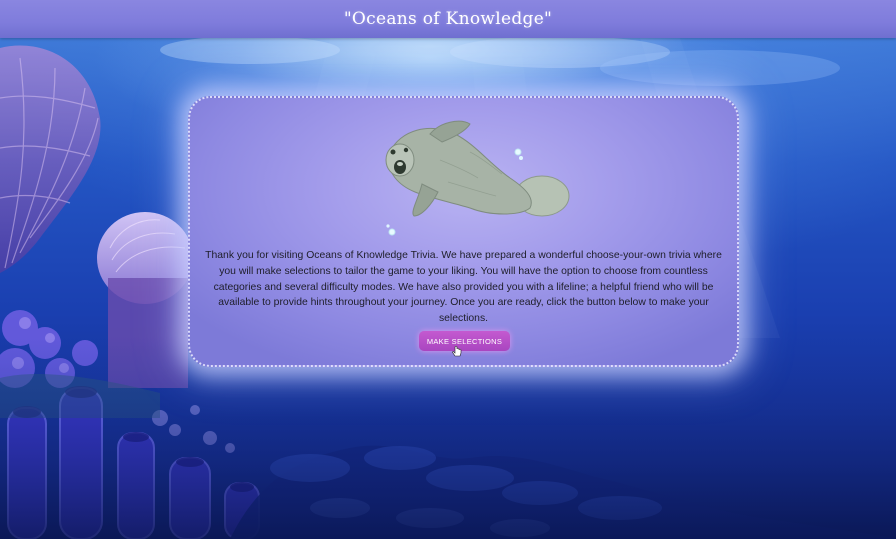  I want to click on hand-cursor-icon, so click(457, 351).